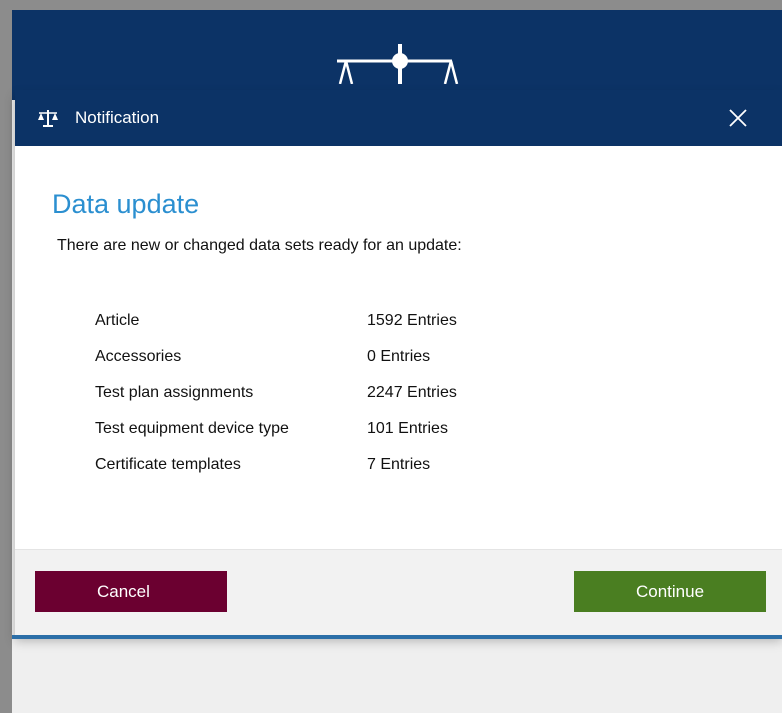  Describe the element at coordinates (399, 356) in the screenshot. I see `entry-count: 0 Entries` at that location.